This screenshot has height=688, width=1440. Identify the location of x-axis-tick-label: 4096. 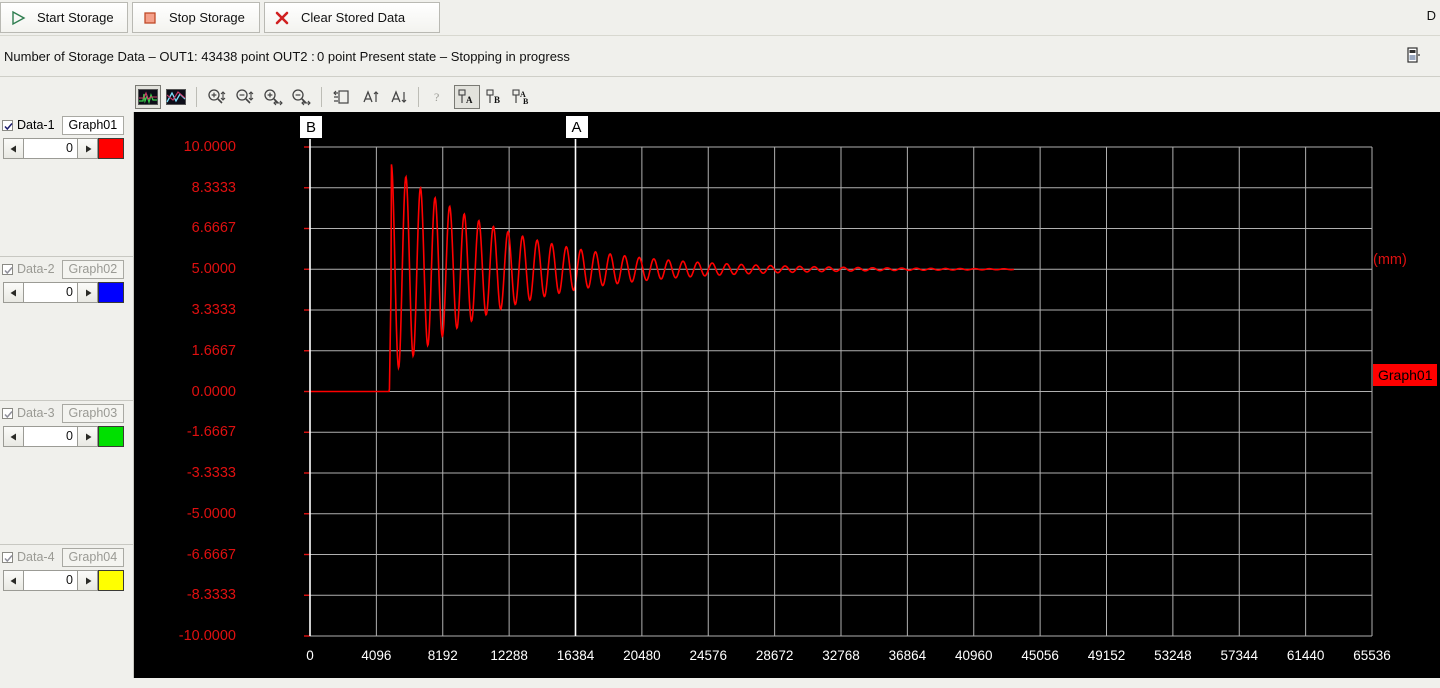
(376, 655).